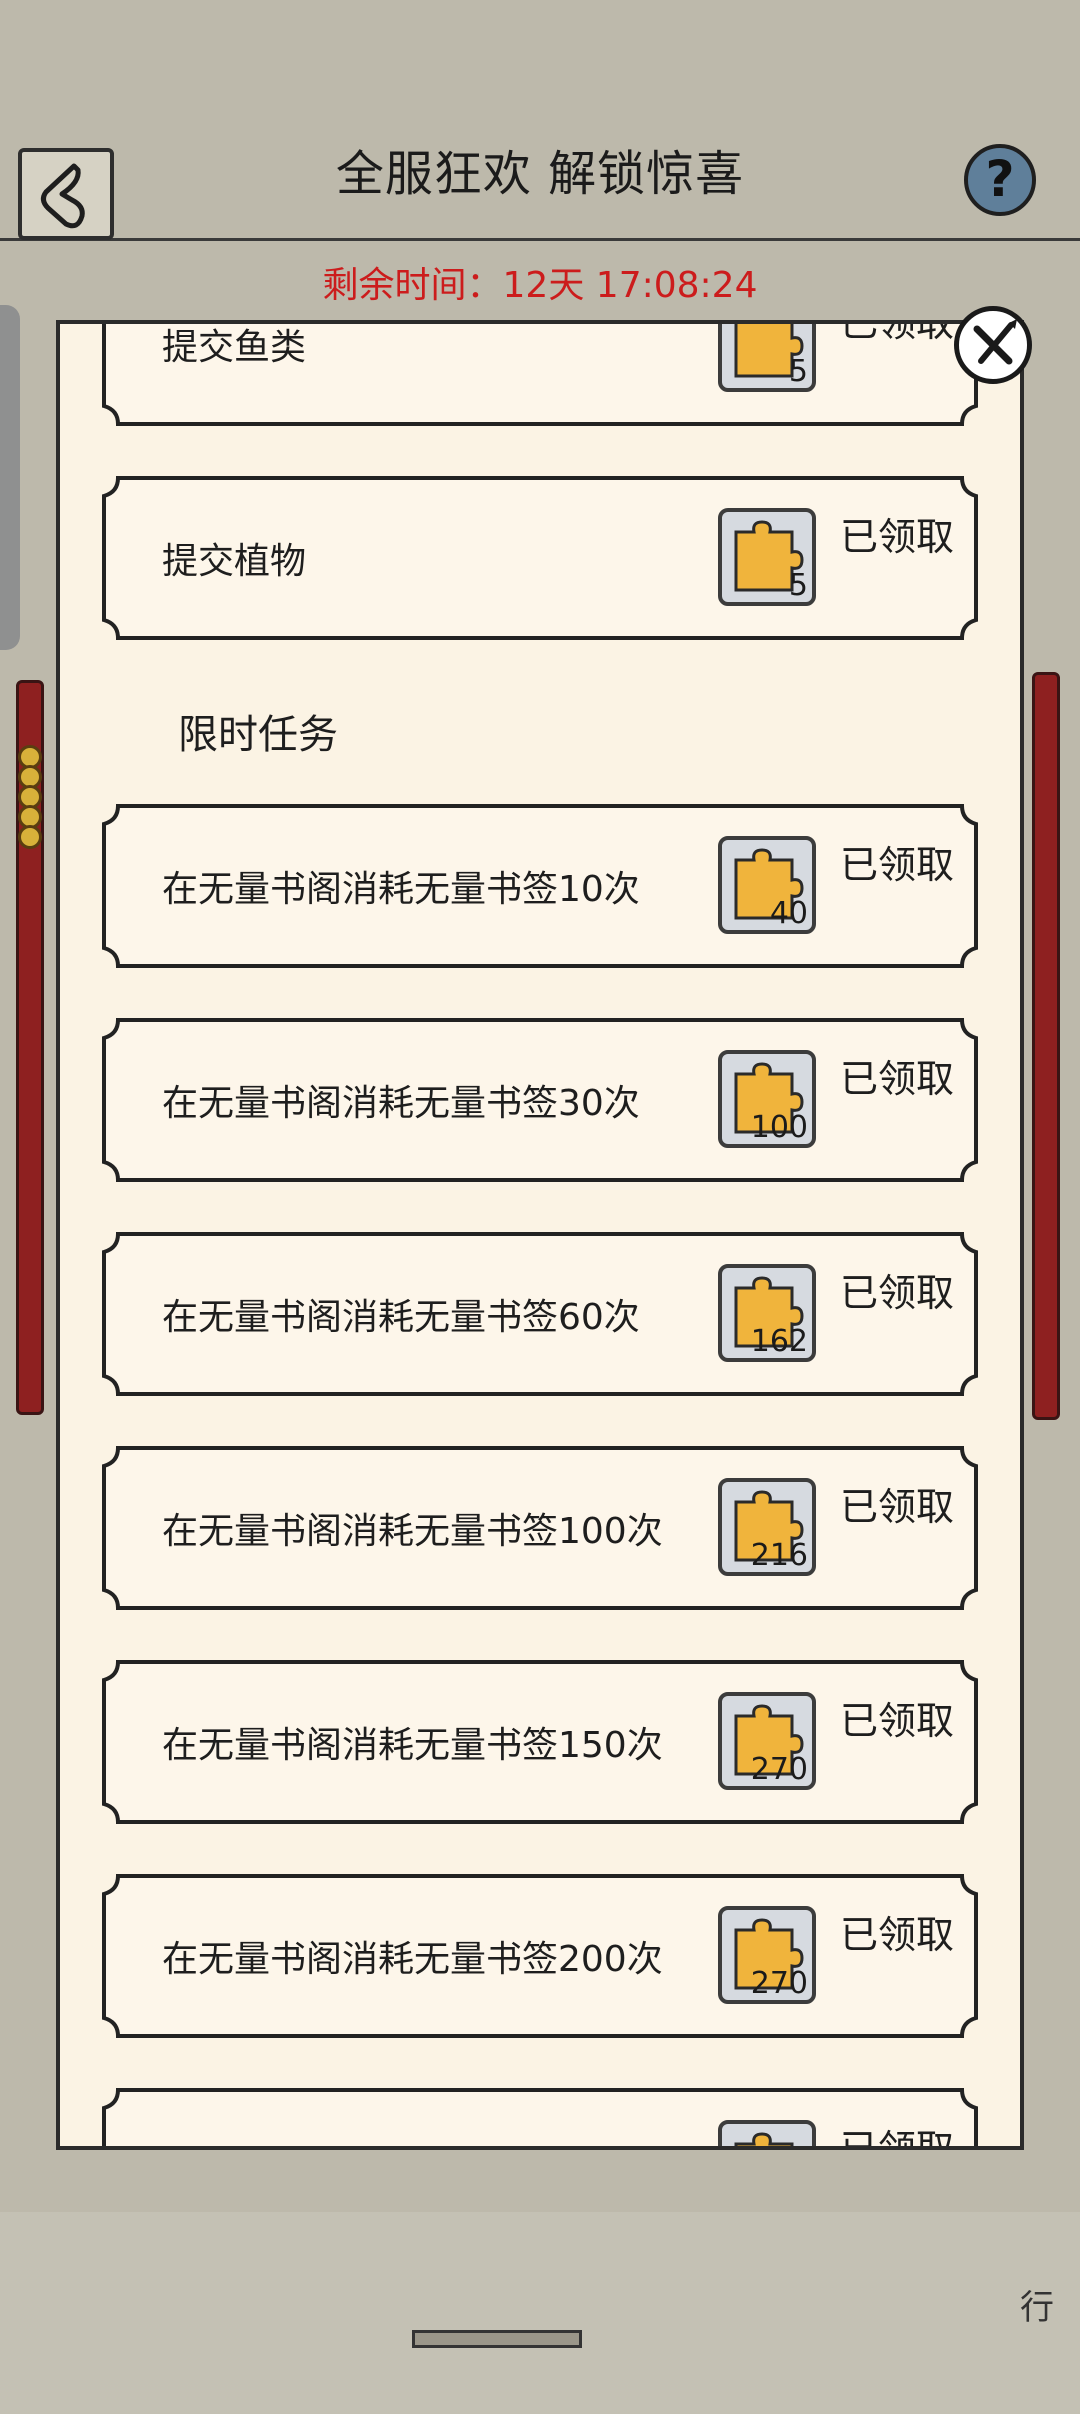  What do you see at coordinates (995, 342) in the screenshot?
I see `close-icon` at bounding box center [995, 342].